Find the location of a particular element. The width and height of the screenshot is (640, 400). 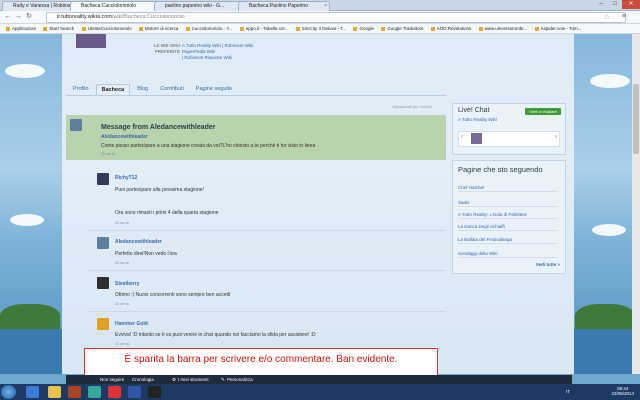

chrome-icon is located at coordinates (134, 392).